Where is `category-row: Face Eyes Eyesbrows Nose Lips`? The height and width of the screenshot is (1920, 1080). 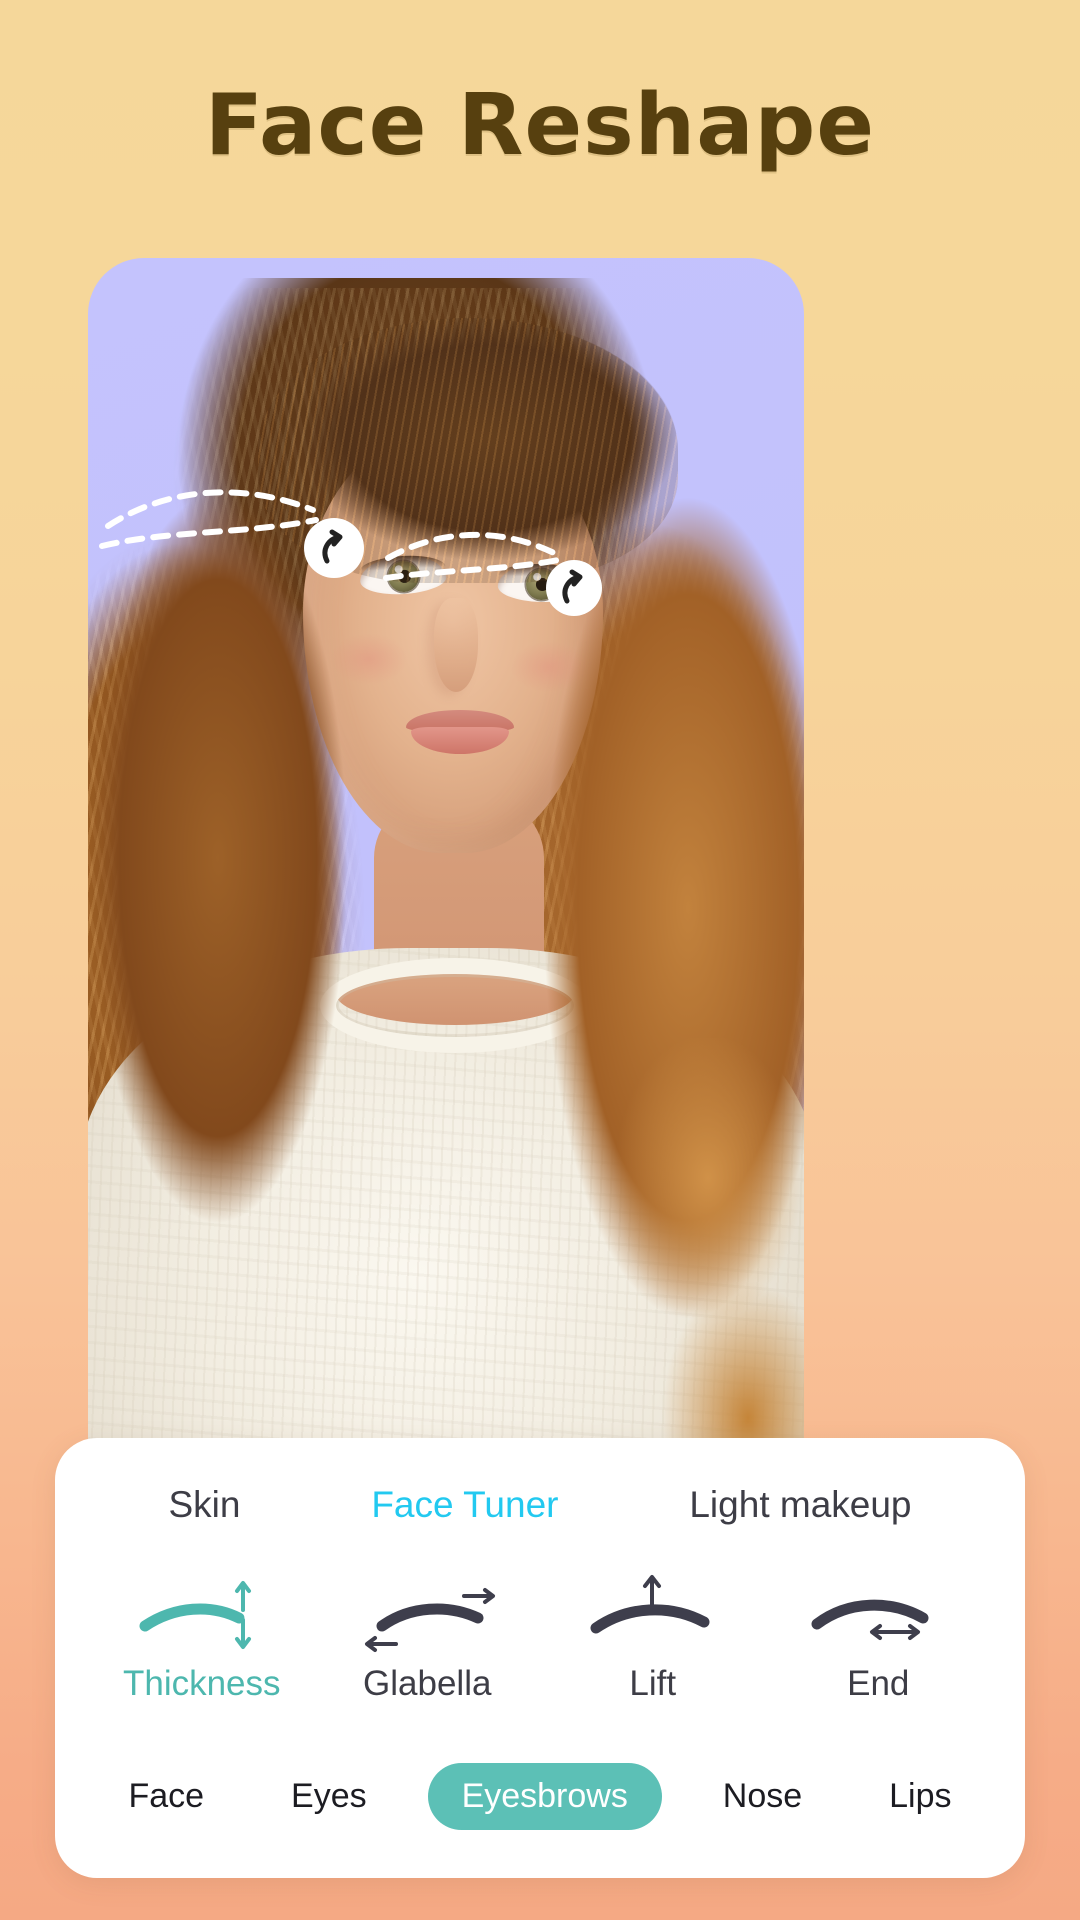 category-row: Face Eyes Eyesbrows Nose Lips is located at coordinates (540, 1796).